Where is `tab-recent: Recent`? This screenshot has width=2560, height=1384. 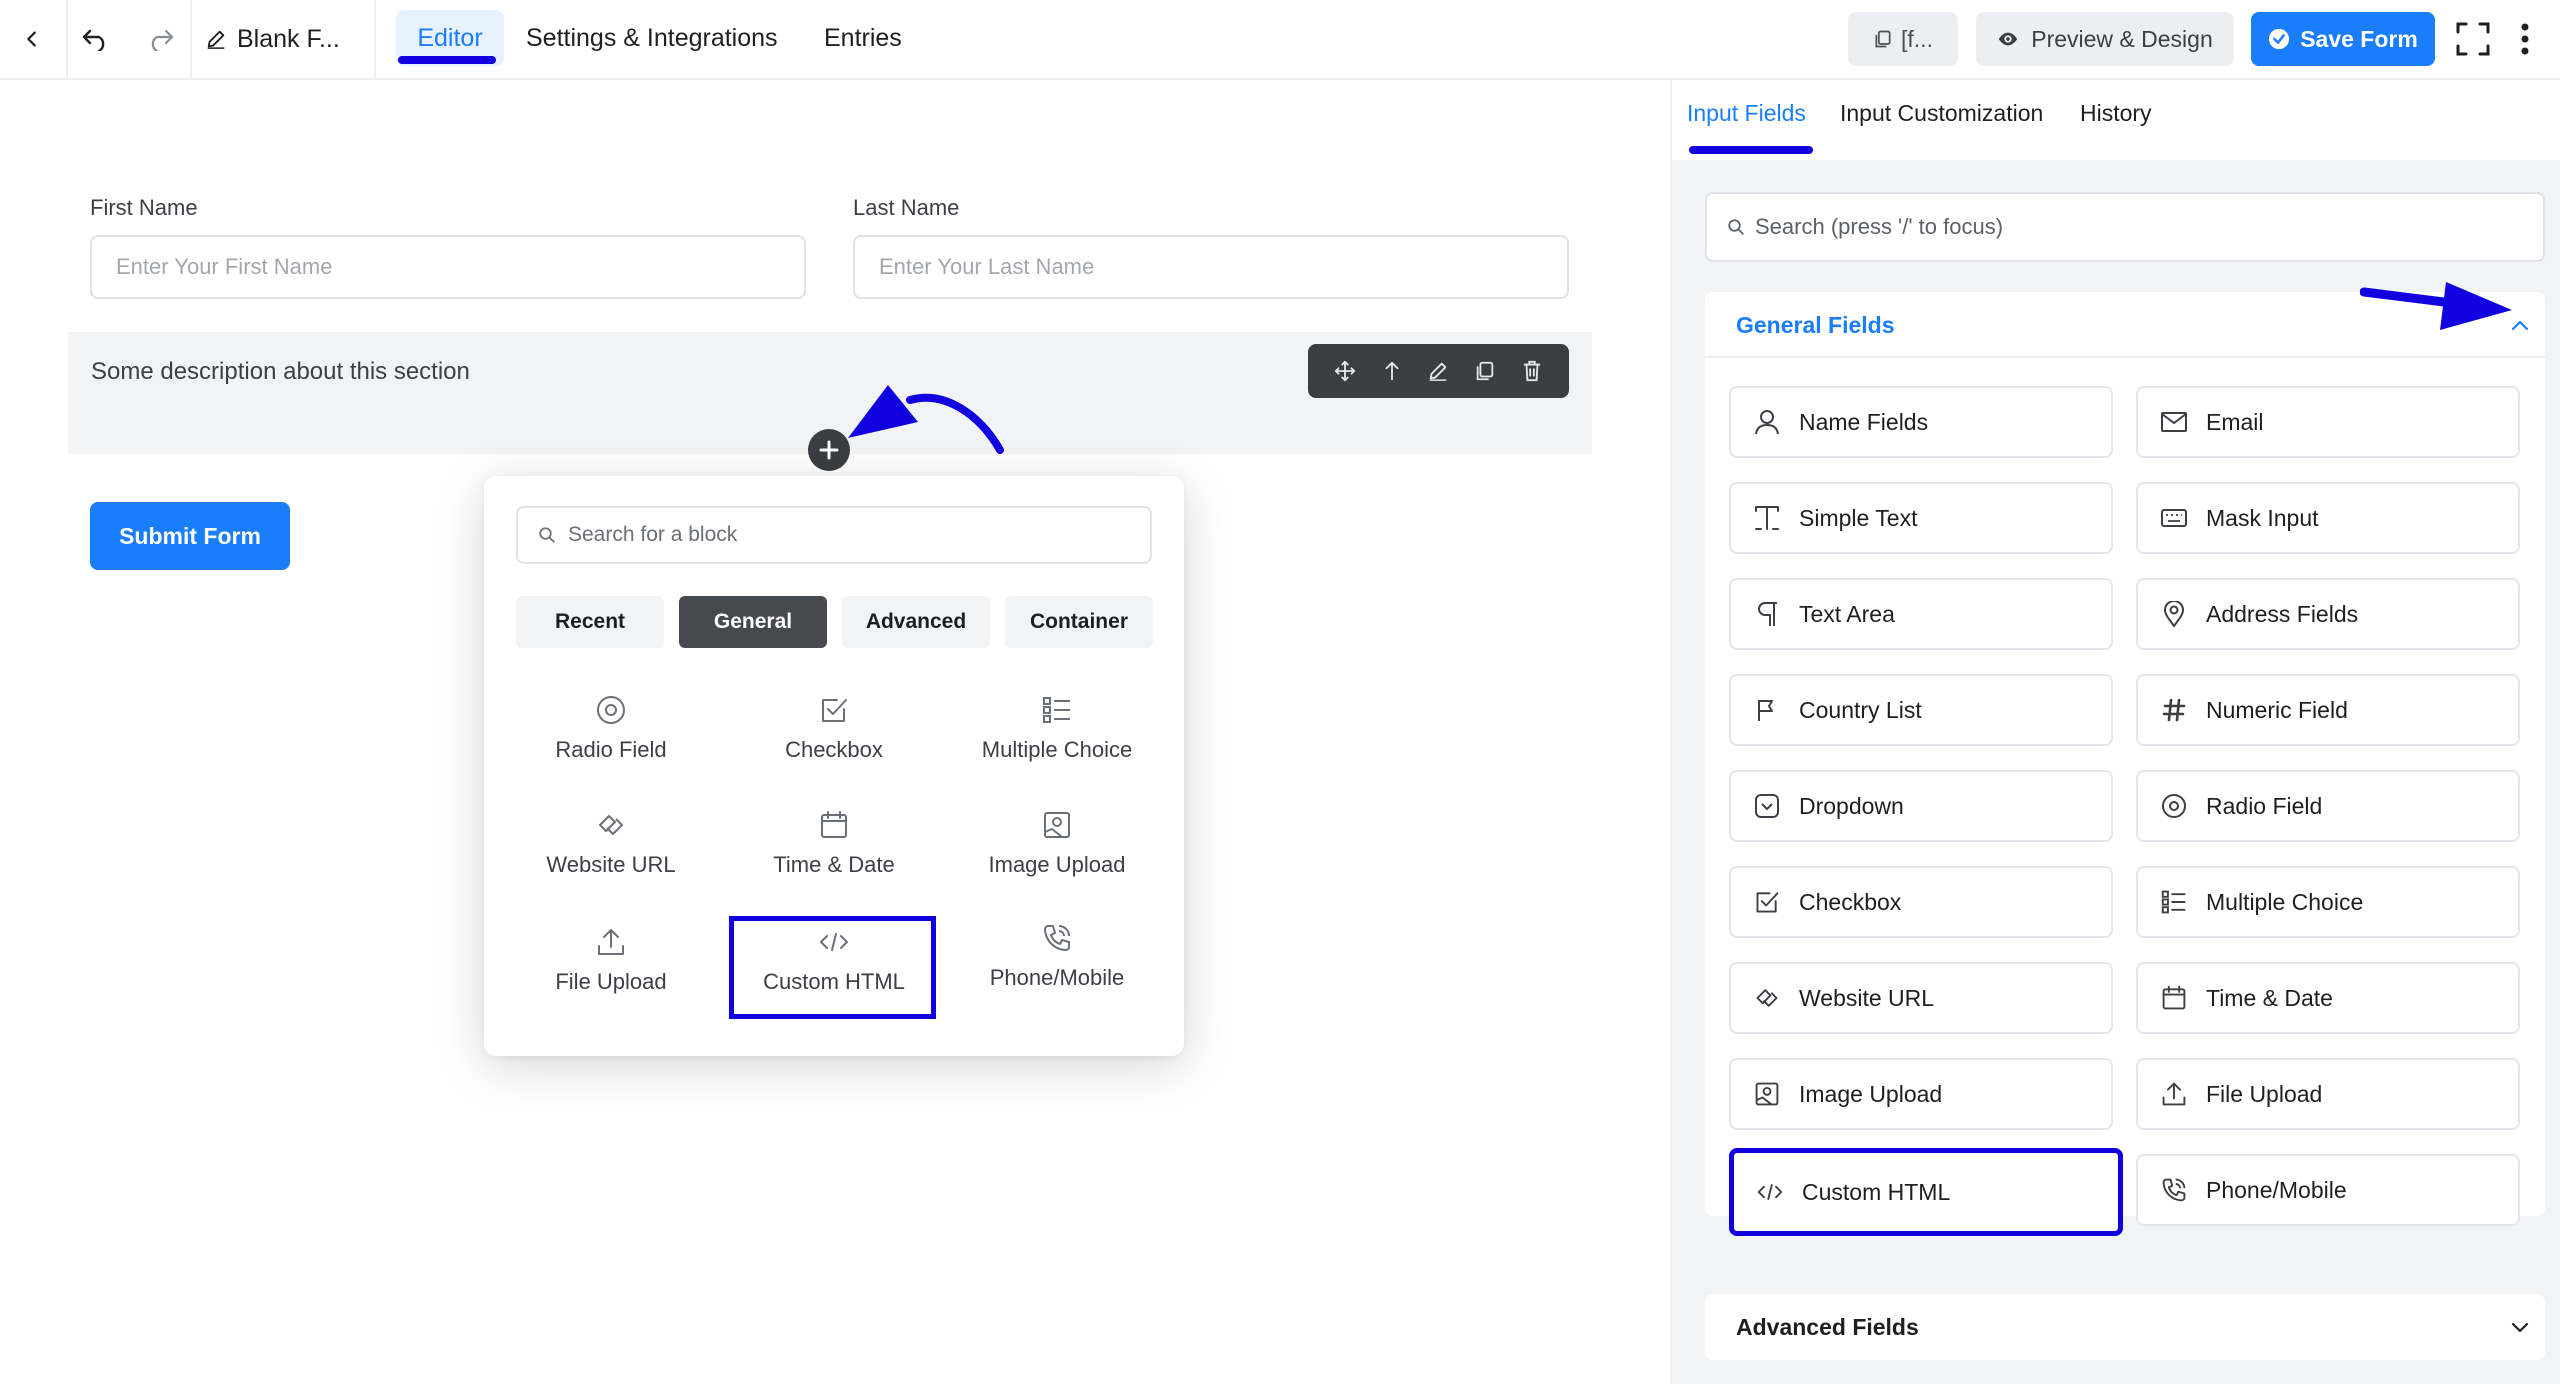 tab-recent: Recent is located at coordinates (590, 622).